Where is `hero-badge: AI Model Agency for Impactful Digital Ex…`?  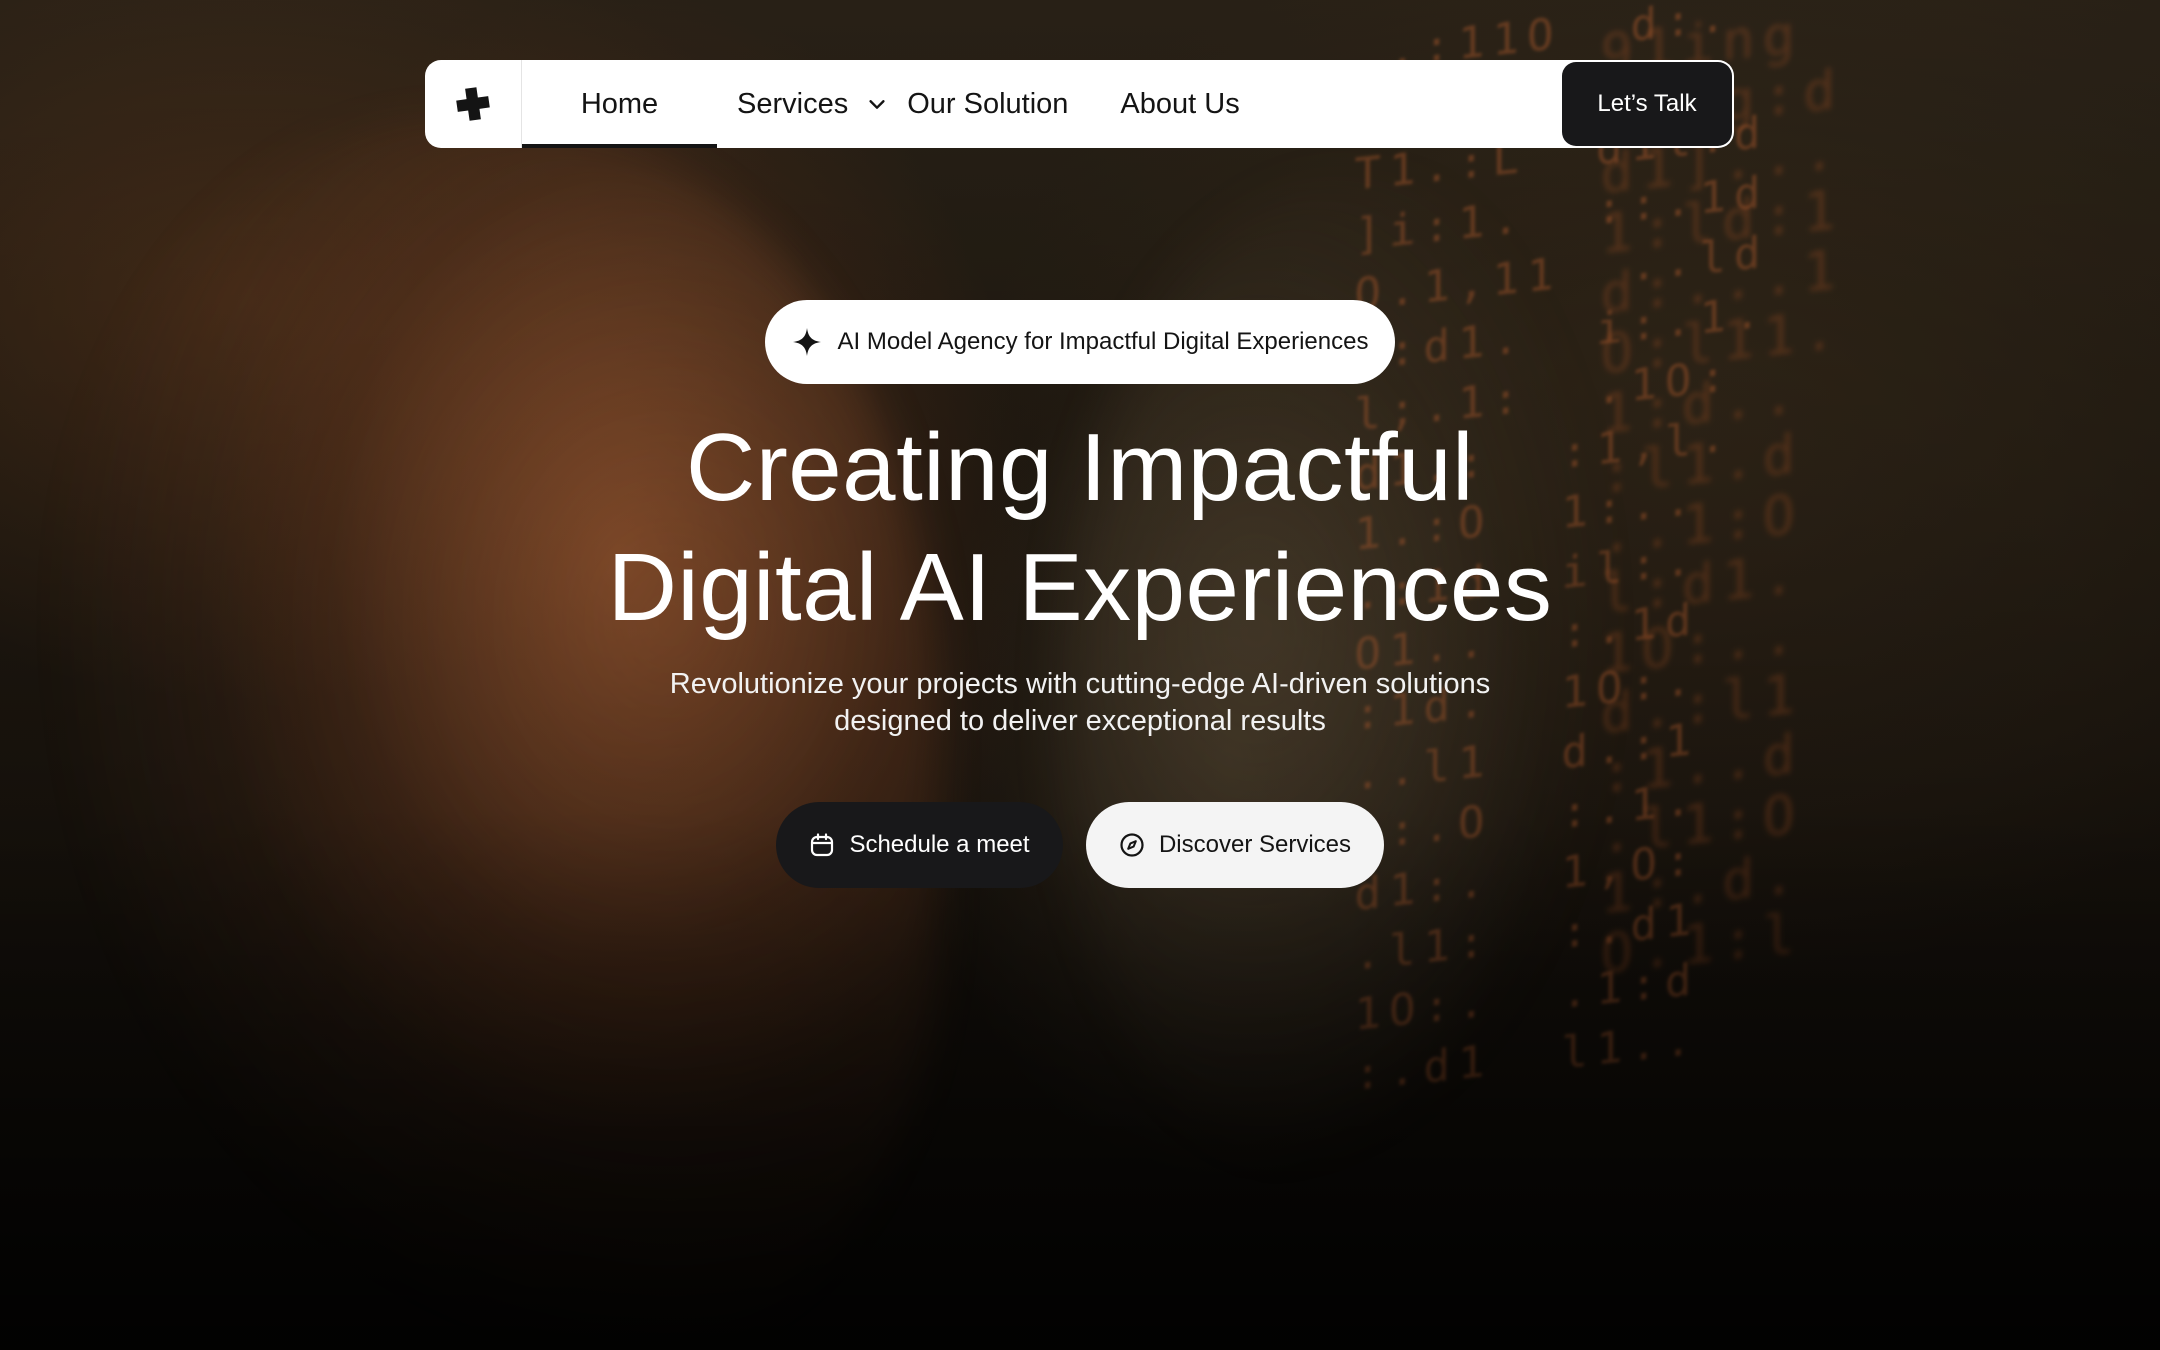 hero-badge: AI Model Agency for Impactful Digital Ex… is located at coordinates (1080, 342).